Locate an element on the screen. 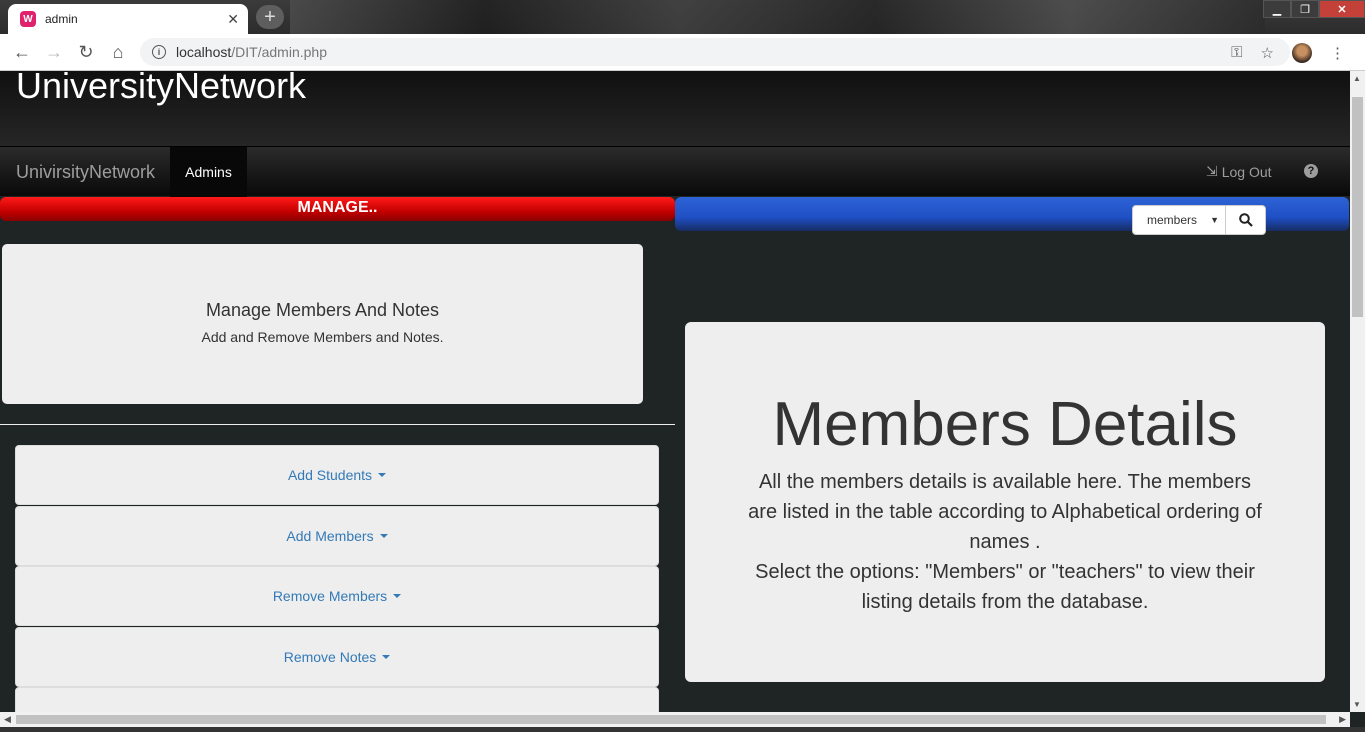  tab-close-icon: ✕ is located at coordinates (233, 19).